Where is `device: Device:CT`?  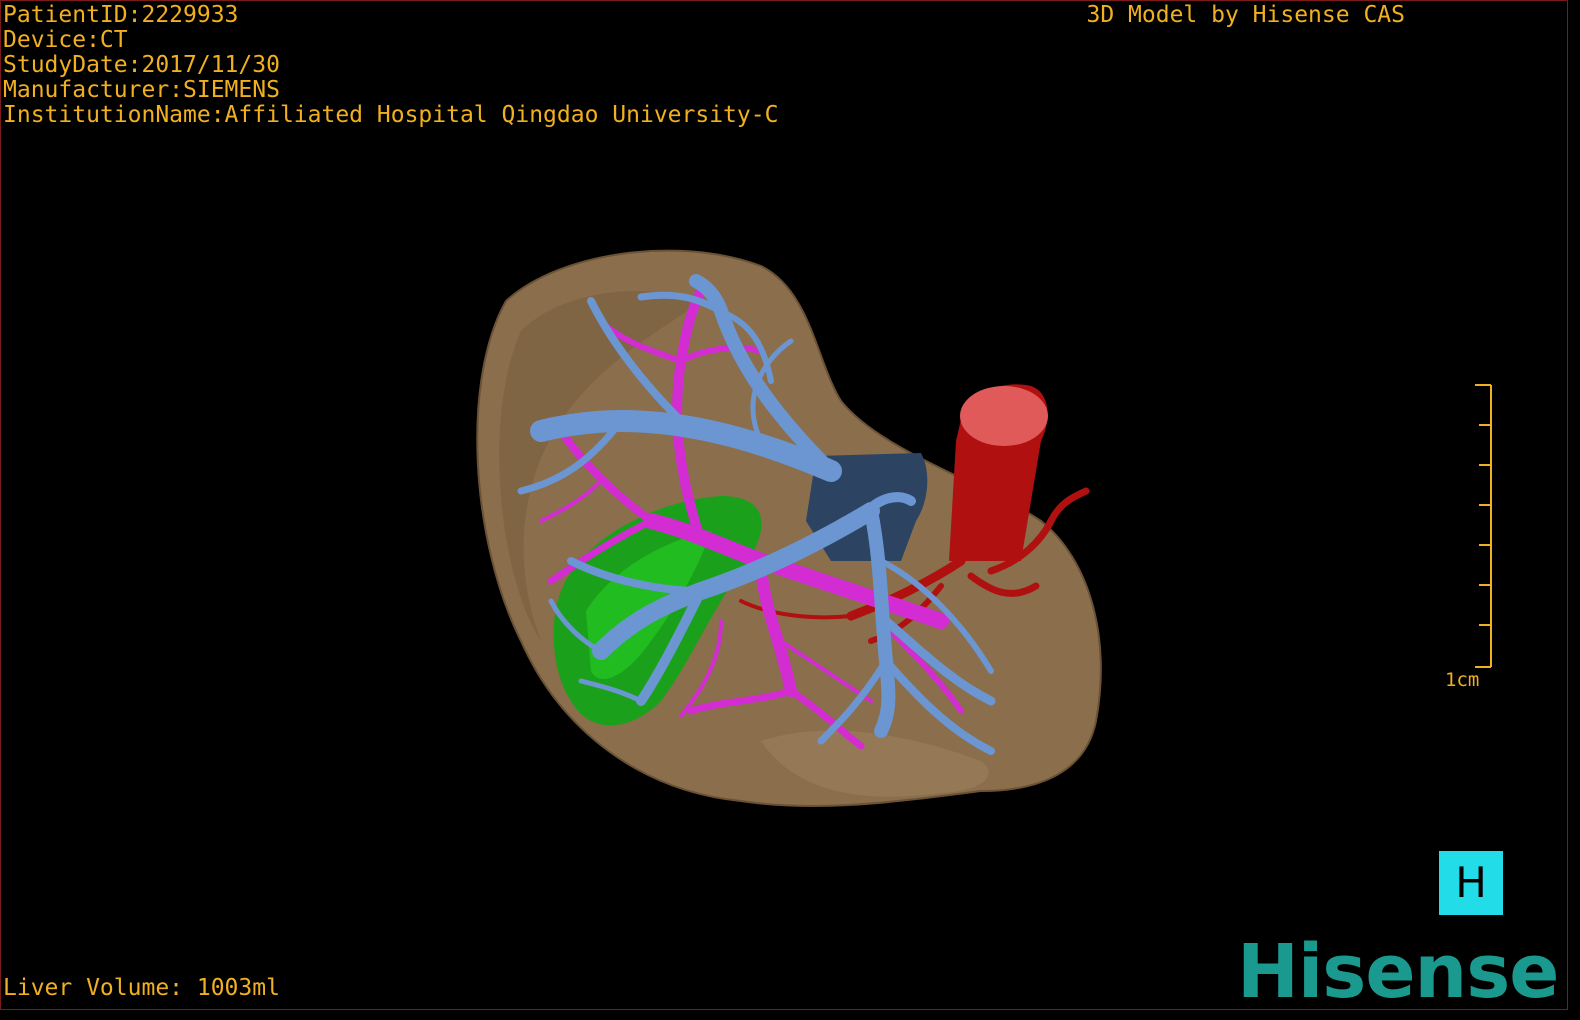 device: Device:CT is located at coordinates (65, 40).